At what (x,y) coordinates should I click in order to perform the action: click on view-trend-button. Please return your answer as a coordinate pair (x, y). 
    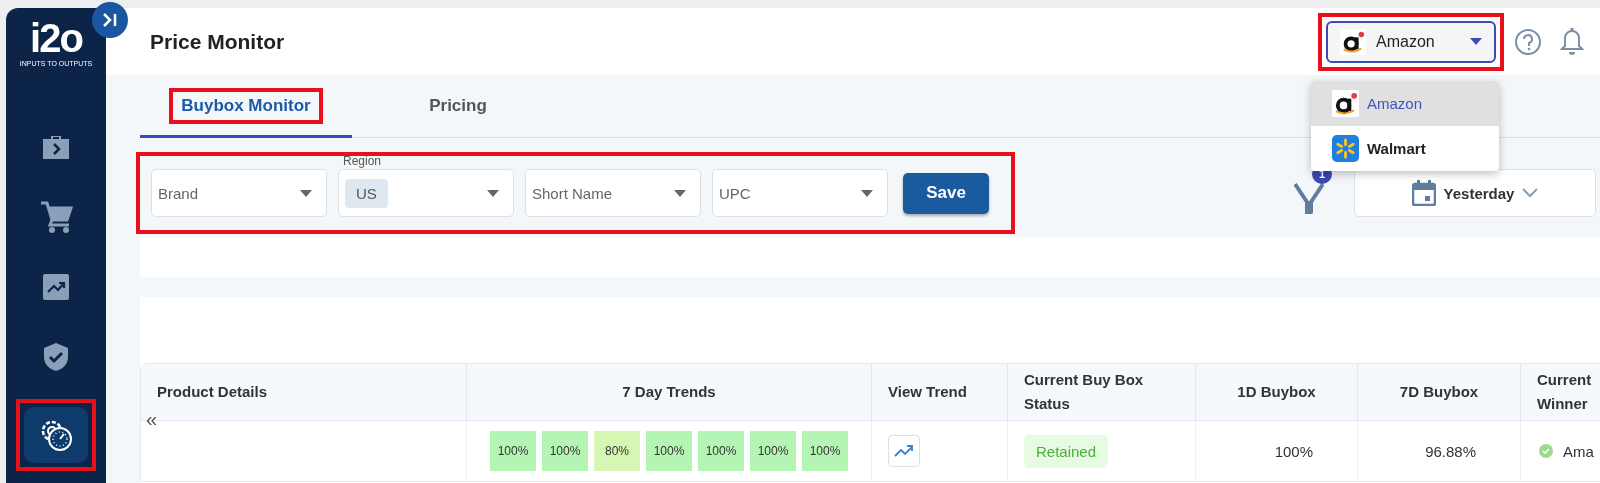
    Looking at the image, I should click on (904, 451).